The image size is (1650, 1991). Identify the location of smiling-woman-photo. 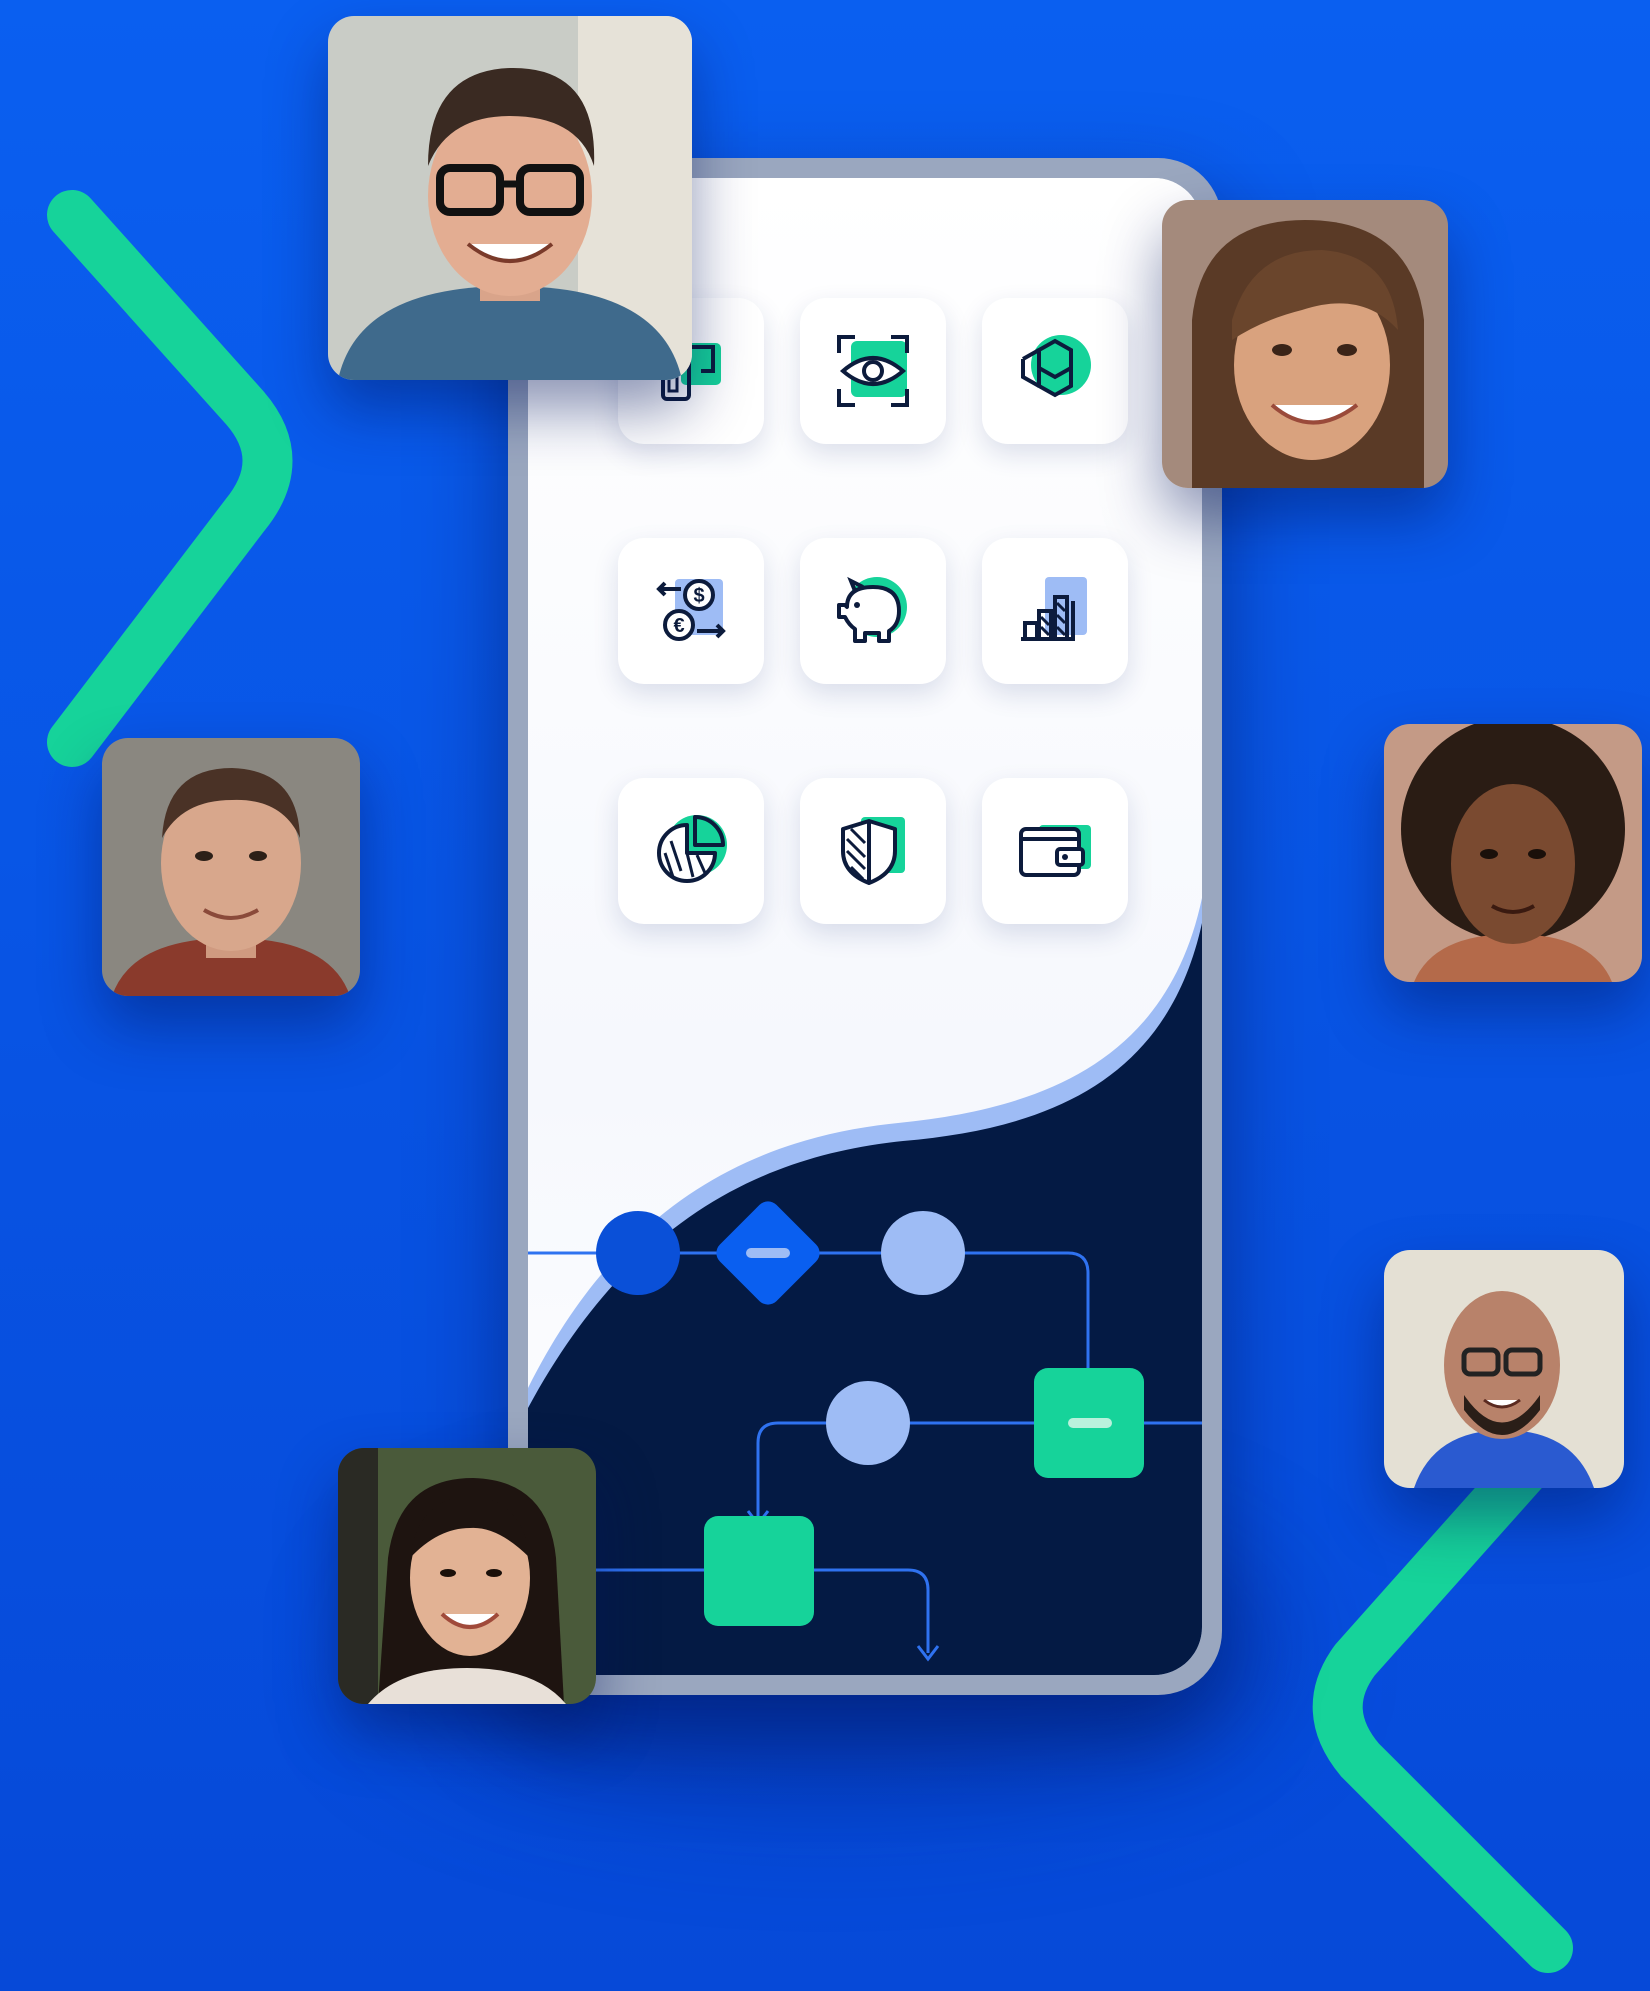
(1305, 344).